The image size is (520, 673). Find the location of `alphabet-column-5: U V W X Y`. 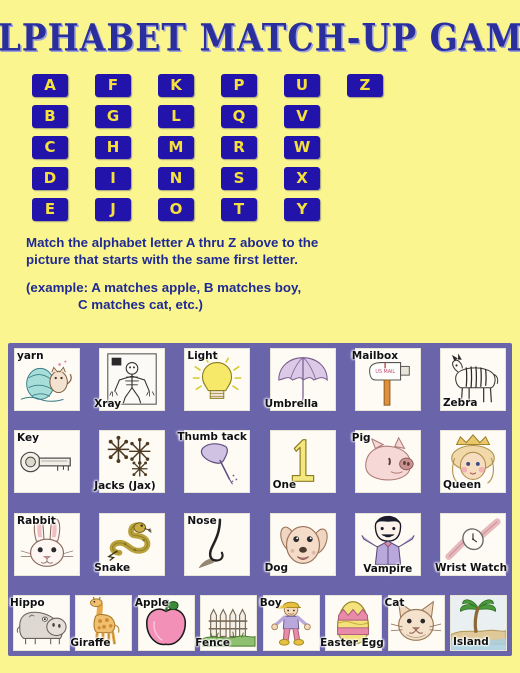

alphabet-column-5: U V W X Y is located at coordinates (302, 147).